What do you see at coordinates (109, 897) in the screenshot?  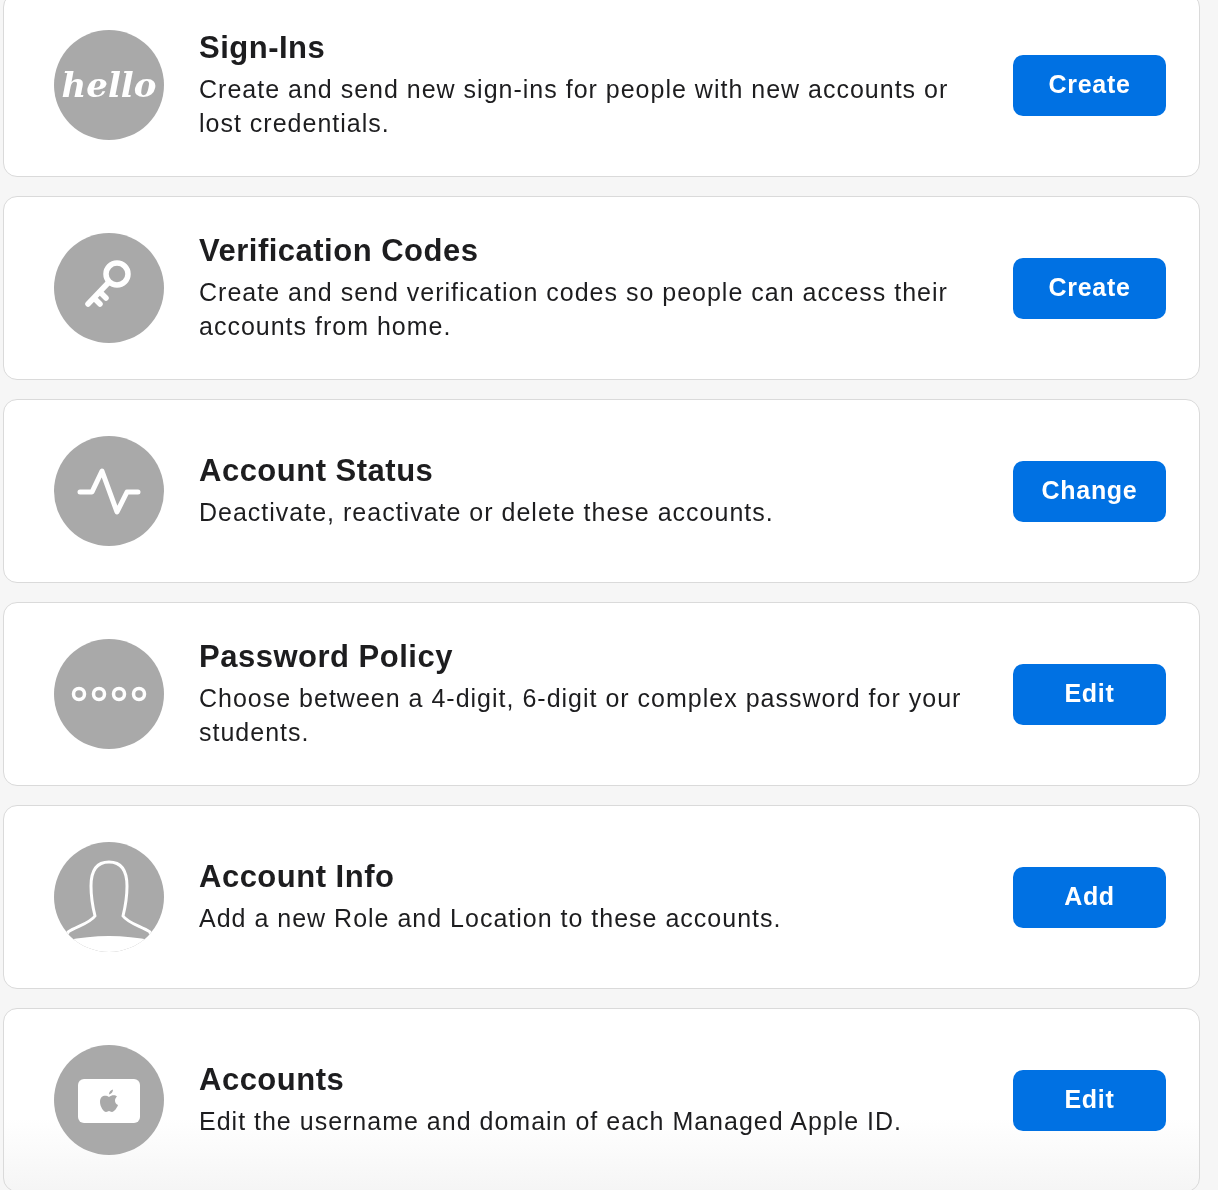 I see `person-icon` at bounding box center [109, 897].